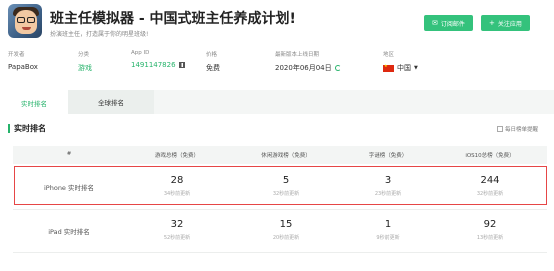  What do you see at coordinates (286, 156) in the screenshot?
I see `column-header-casual-free: 休闲游戏榜（免费）` at bounding box center [286, 156].